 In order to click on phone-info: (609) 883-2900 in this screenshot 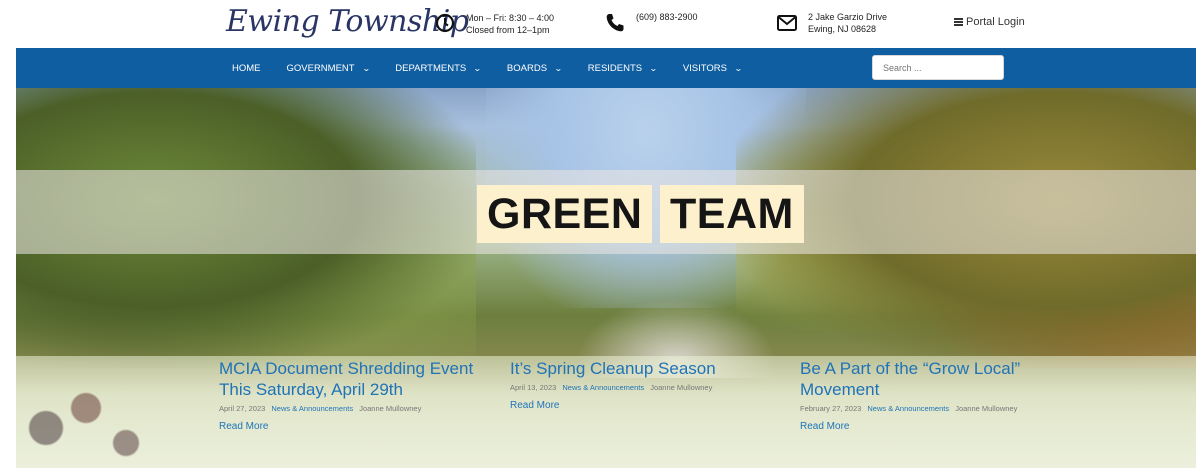, I will do `click(651, 23)`.